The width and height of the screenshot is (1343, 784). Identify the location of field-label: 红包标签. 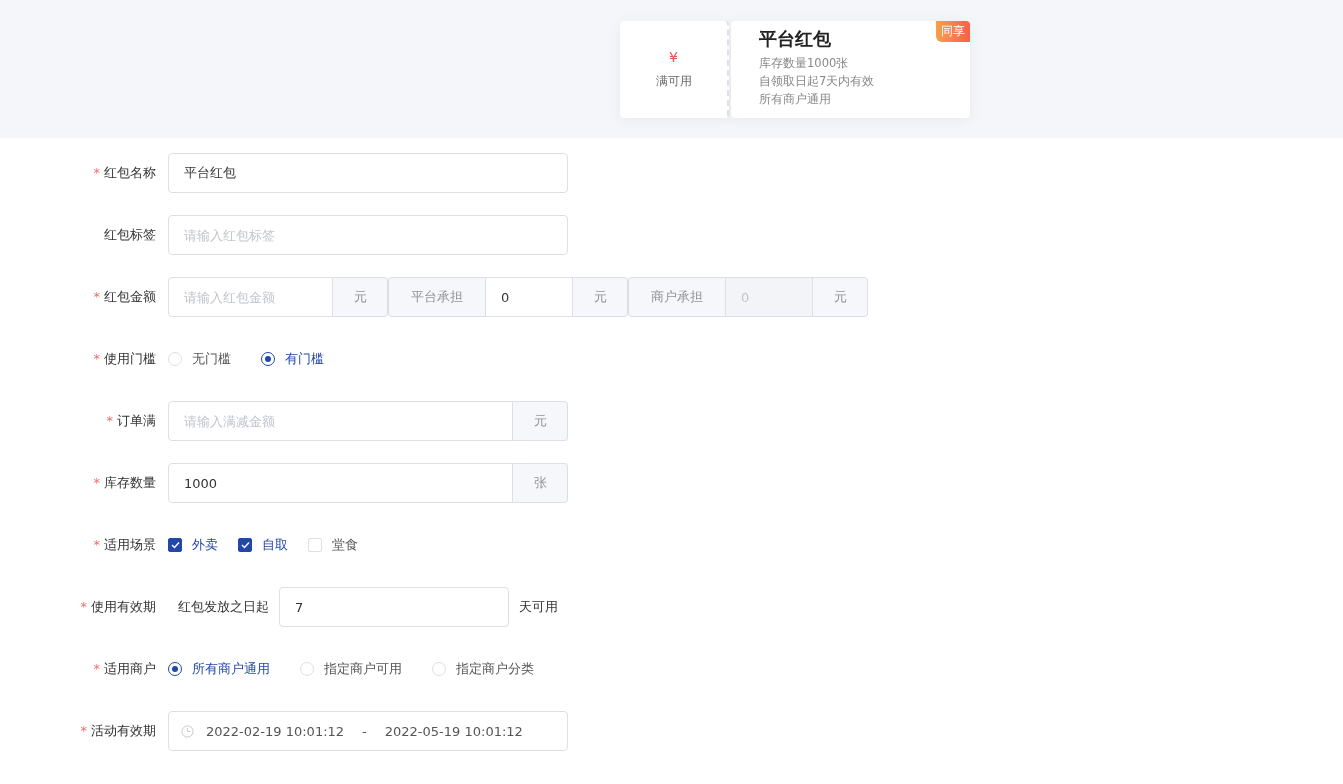
(130, 235).